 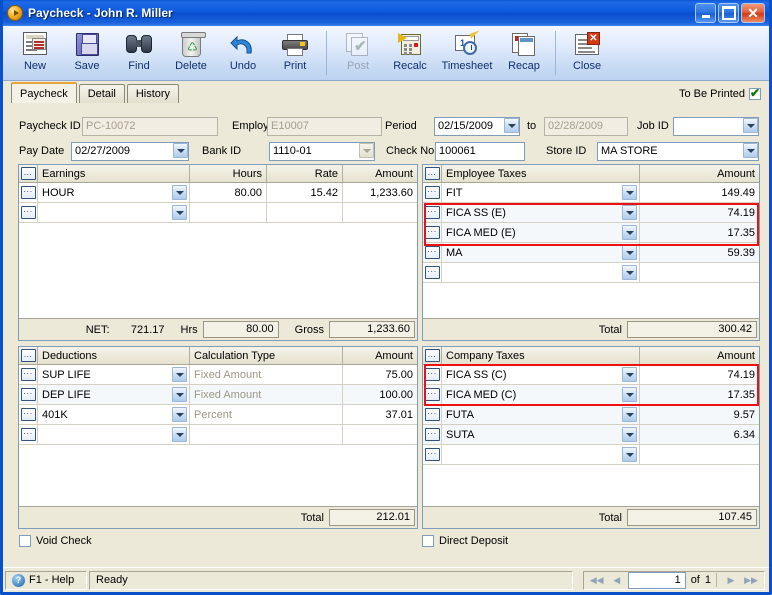 I want to click on earnings-col-hours: Hours, so click(x=228, y=173).